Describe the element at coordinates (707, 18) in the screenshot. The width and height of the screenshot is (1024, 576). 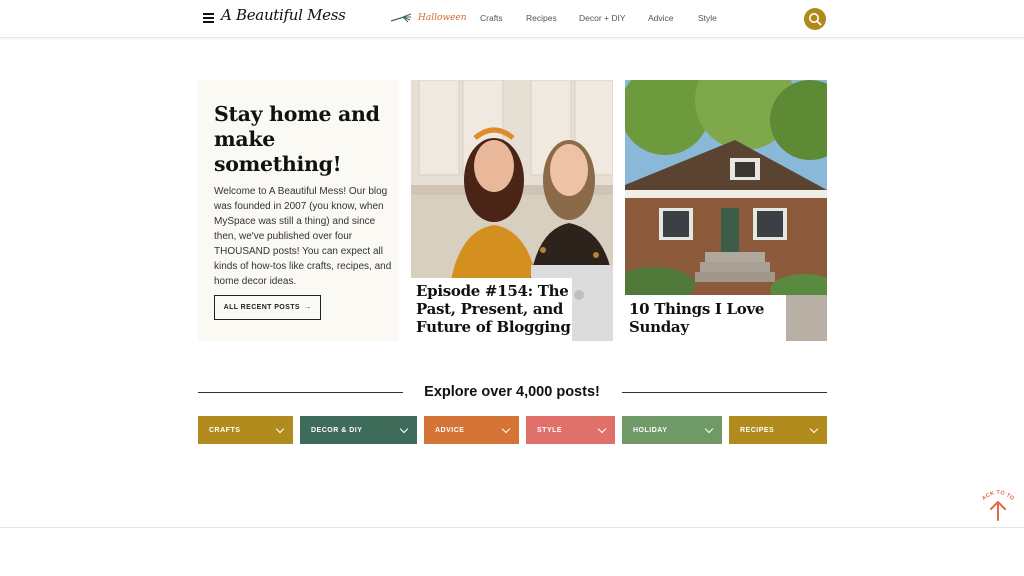
I see `nav-item-style: Style` at that location.